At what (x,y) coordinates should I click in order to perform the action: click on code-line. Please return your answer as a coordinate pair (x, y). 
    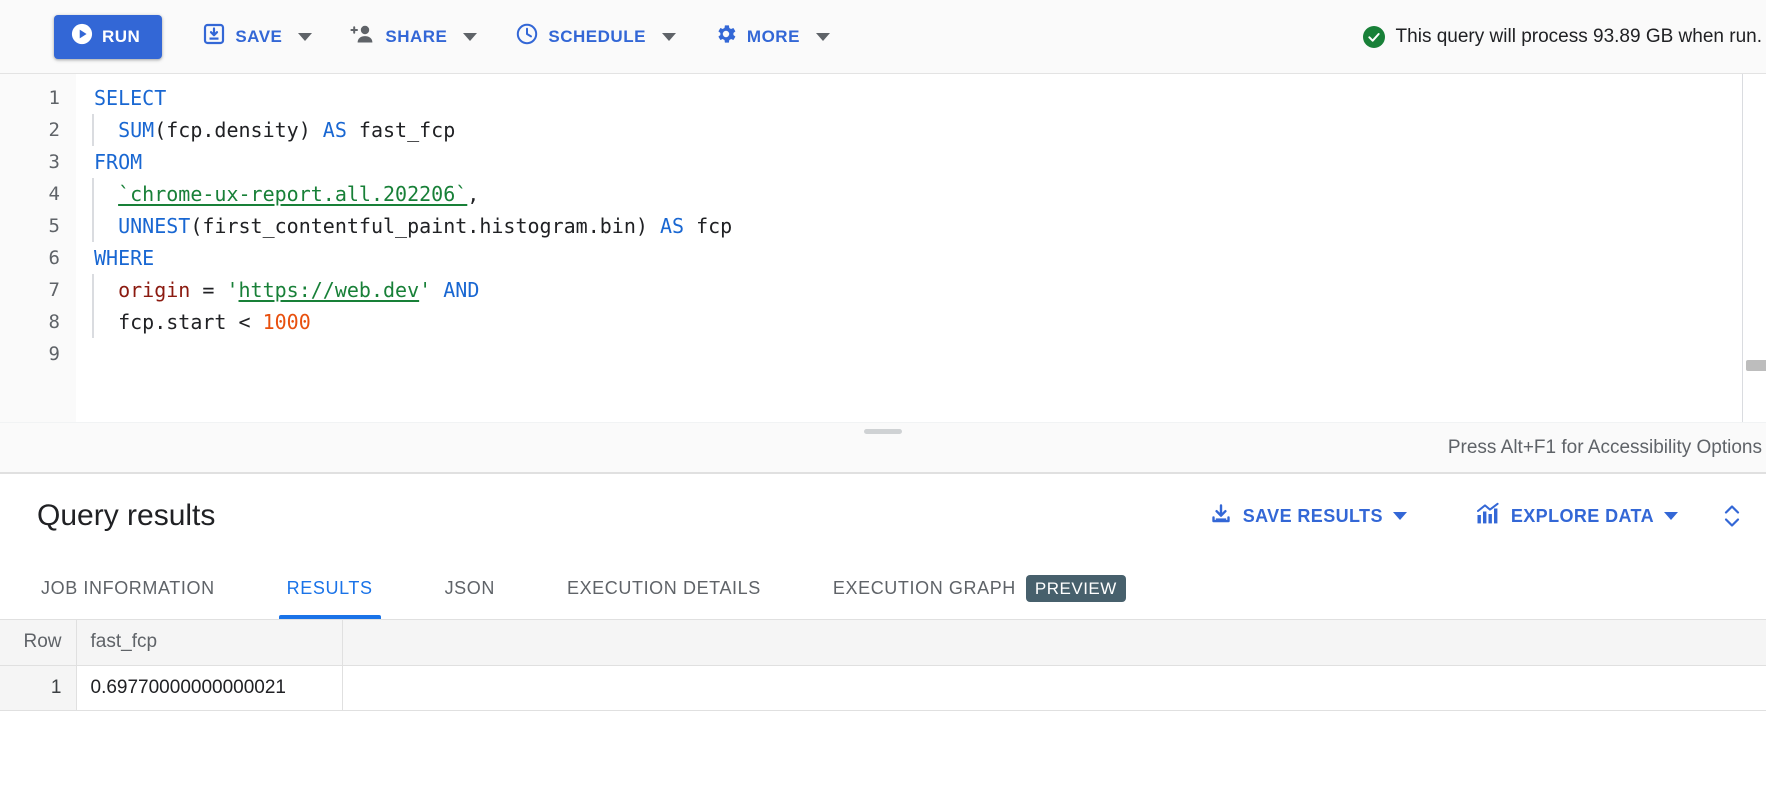
    Looking at the image, I should click on (921, 354).